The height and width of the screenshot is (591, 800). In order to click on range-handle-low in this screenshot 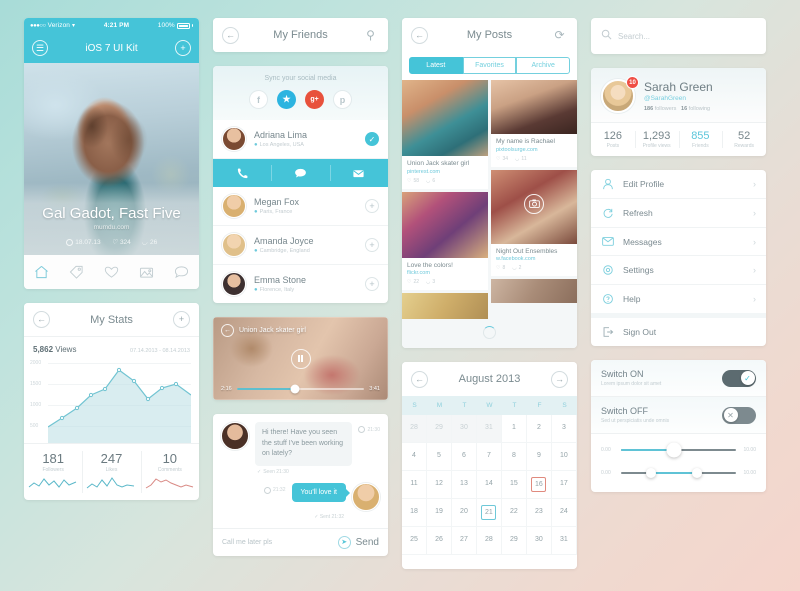, I will do `click(650, 473)`.